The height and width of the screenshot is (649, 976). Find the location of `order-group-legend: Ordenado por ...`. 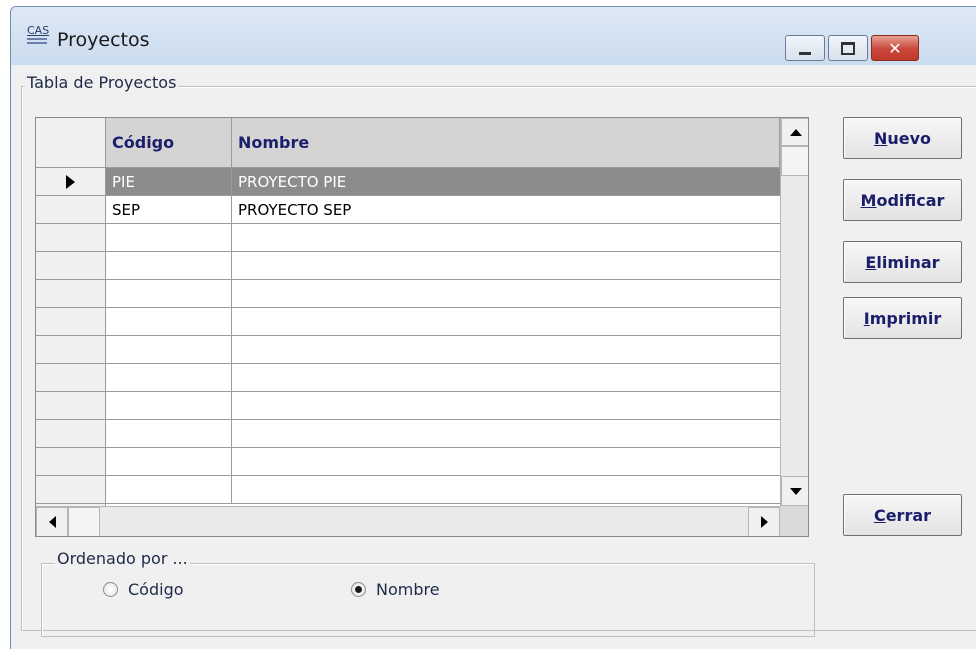

order-group-legend: Ordenado por ... is located at coordinates (122, 558).